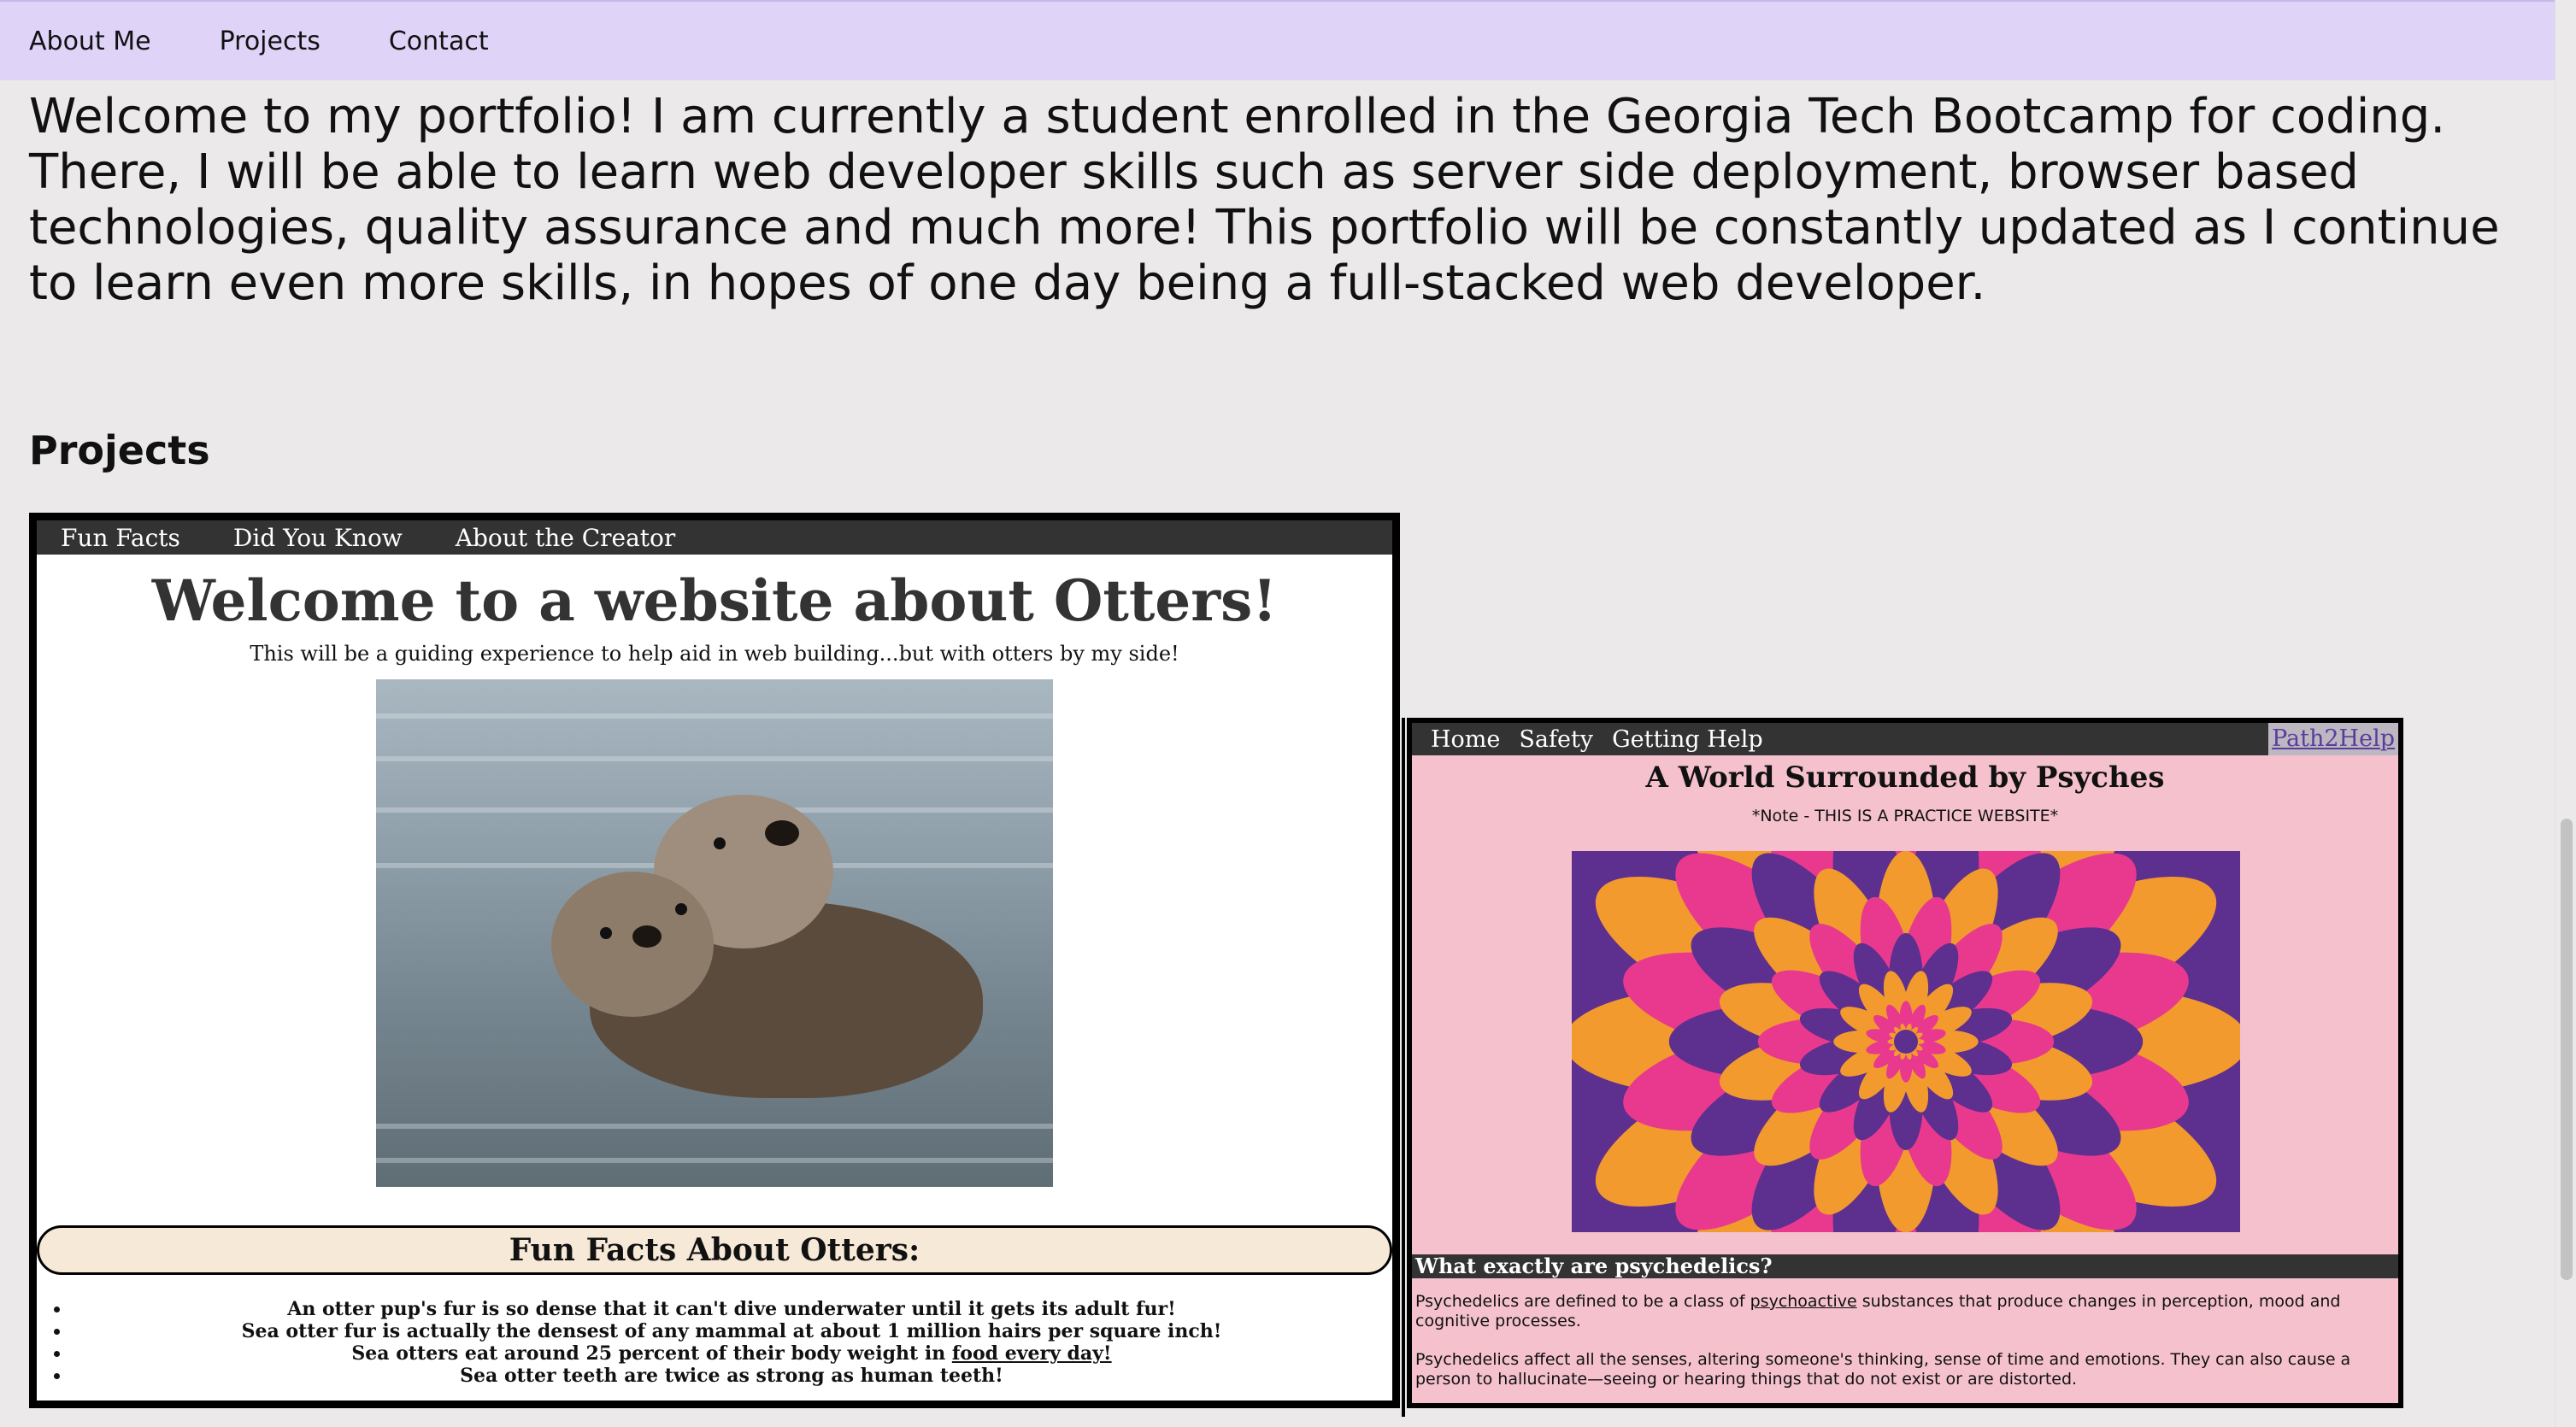 The image size is (2576, 1427). I want to click on psy-brand-link: Path2Help, so click(2333, 739).